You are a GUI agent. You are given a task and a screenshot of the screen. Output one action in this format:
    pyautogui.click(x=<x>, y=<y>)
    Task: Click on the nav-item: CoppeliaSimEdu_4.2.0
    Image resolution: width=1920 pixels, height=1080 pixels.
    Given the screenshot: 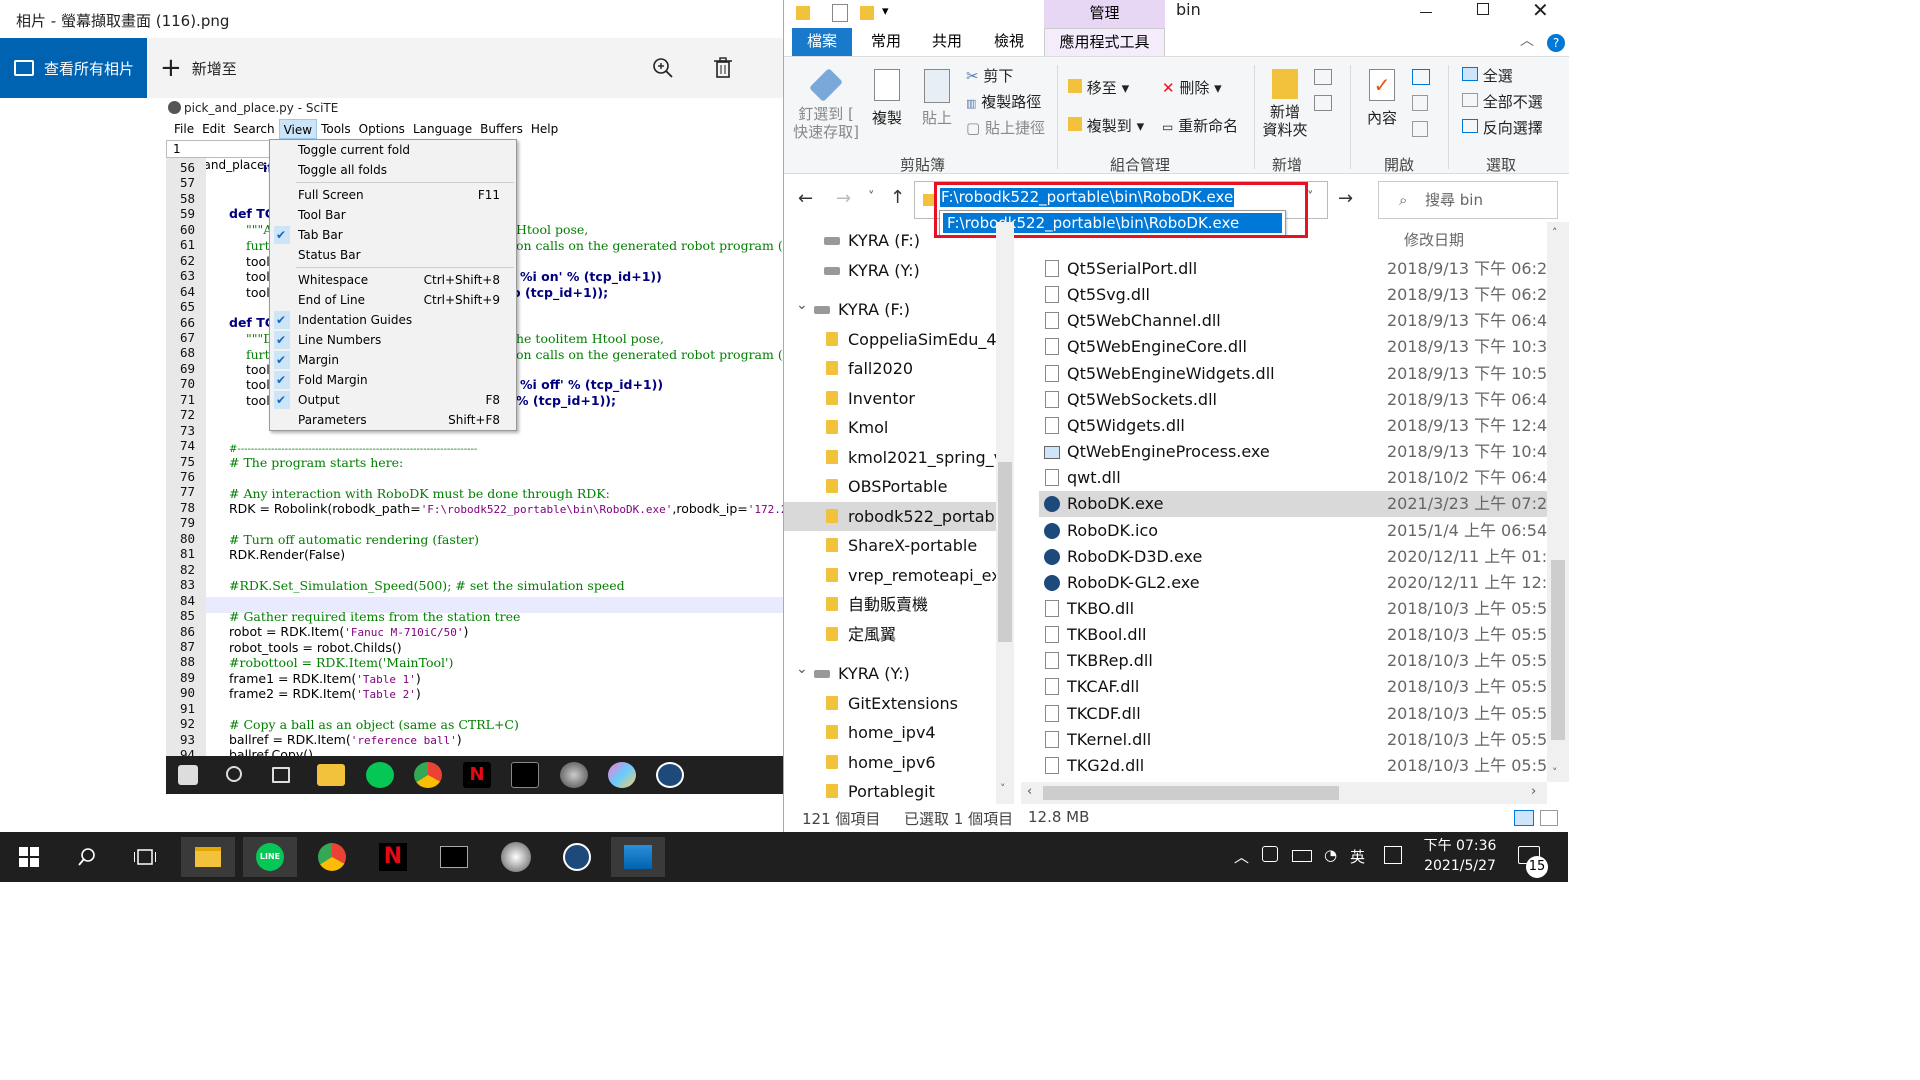 What is the action you would take?
    pyautogui.click(x=891, y=339)
    